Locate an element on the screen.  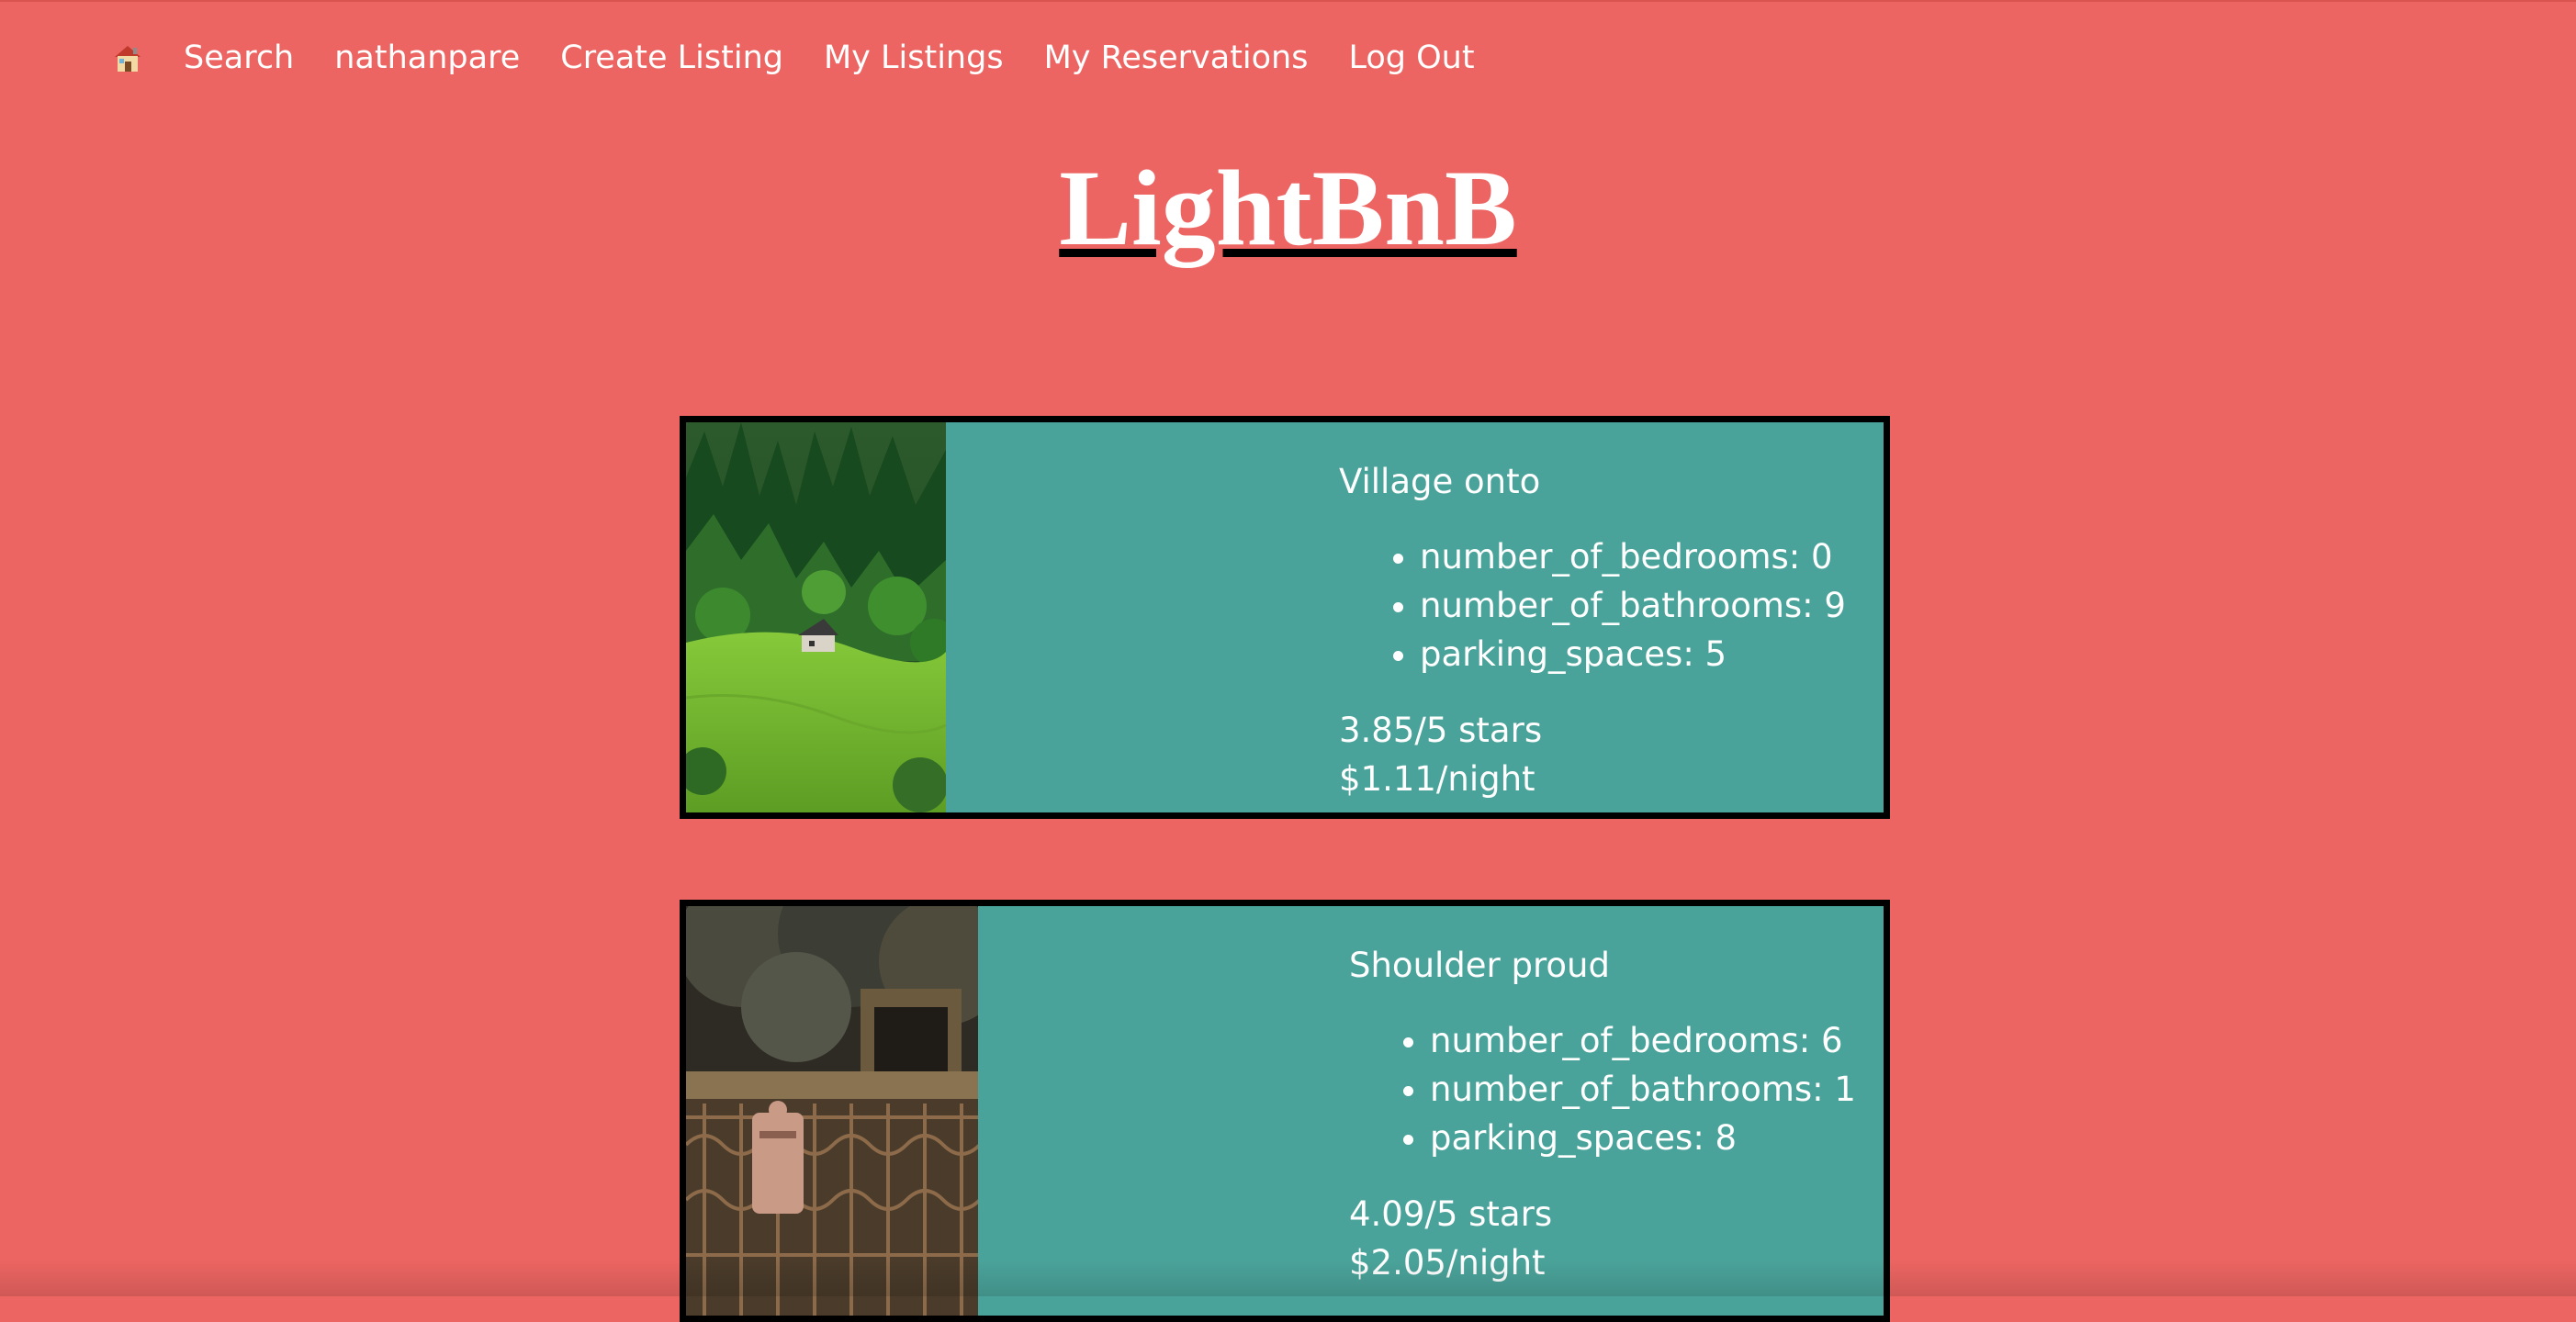
nav-user-link: nathanpare is located at coordinates (427, 57).